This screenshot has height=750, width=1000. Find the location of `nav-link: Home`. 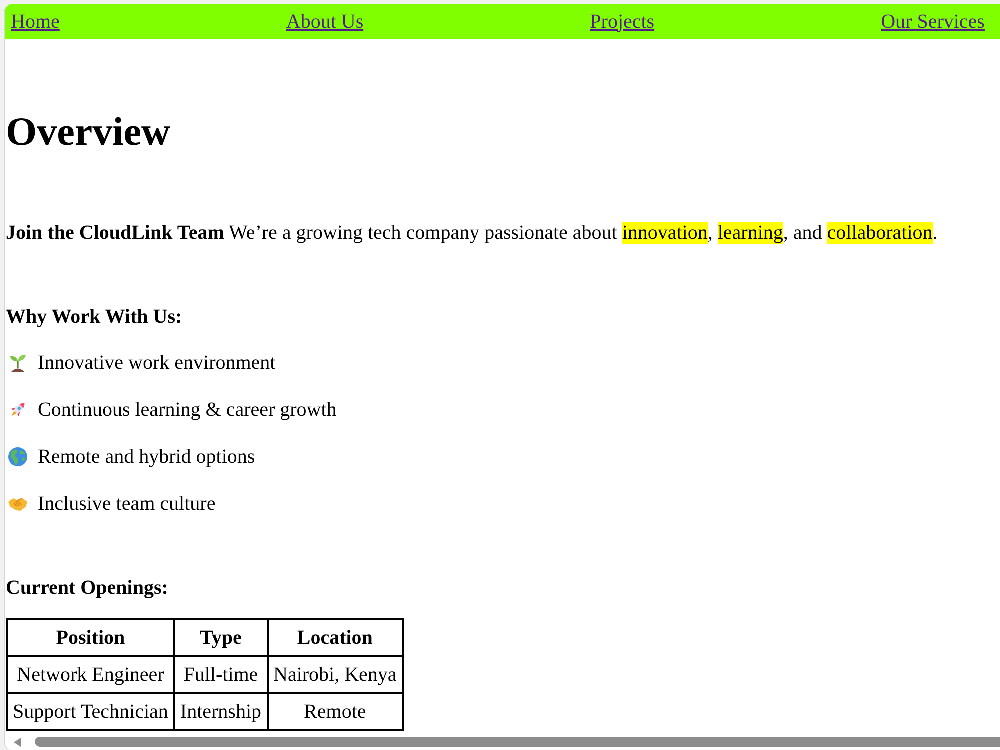

nav-link: Home is located at coordinates (35, 22).